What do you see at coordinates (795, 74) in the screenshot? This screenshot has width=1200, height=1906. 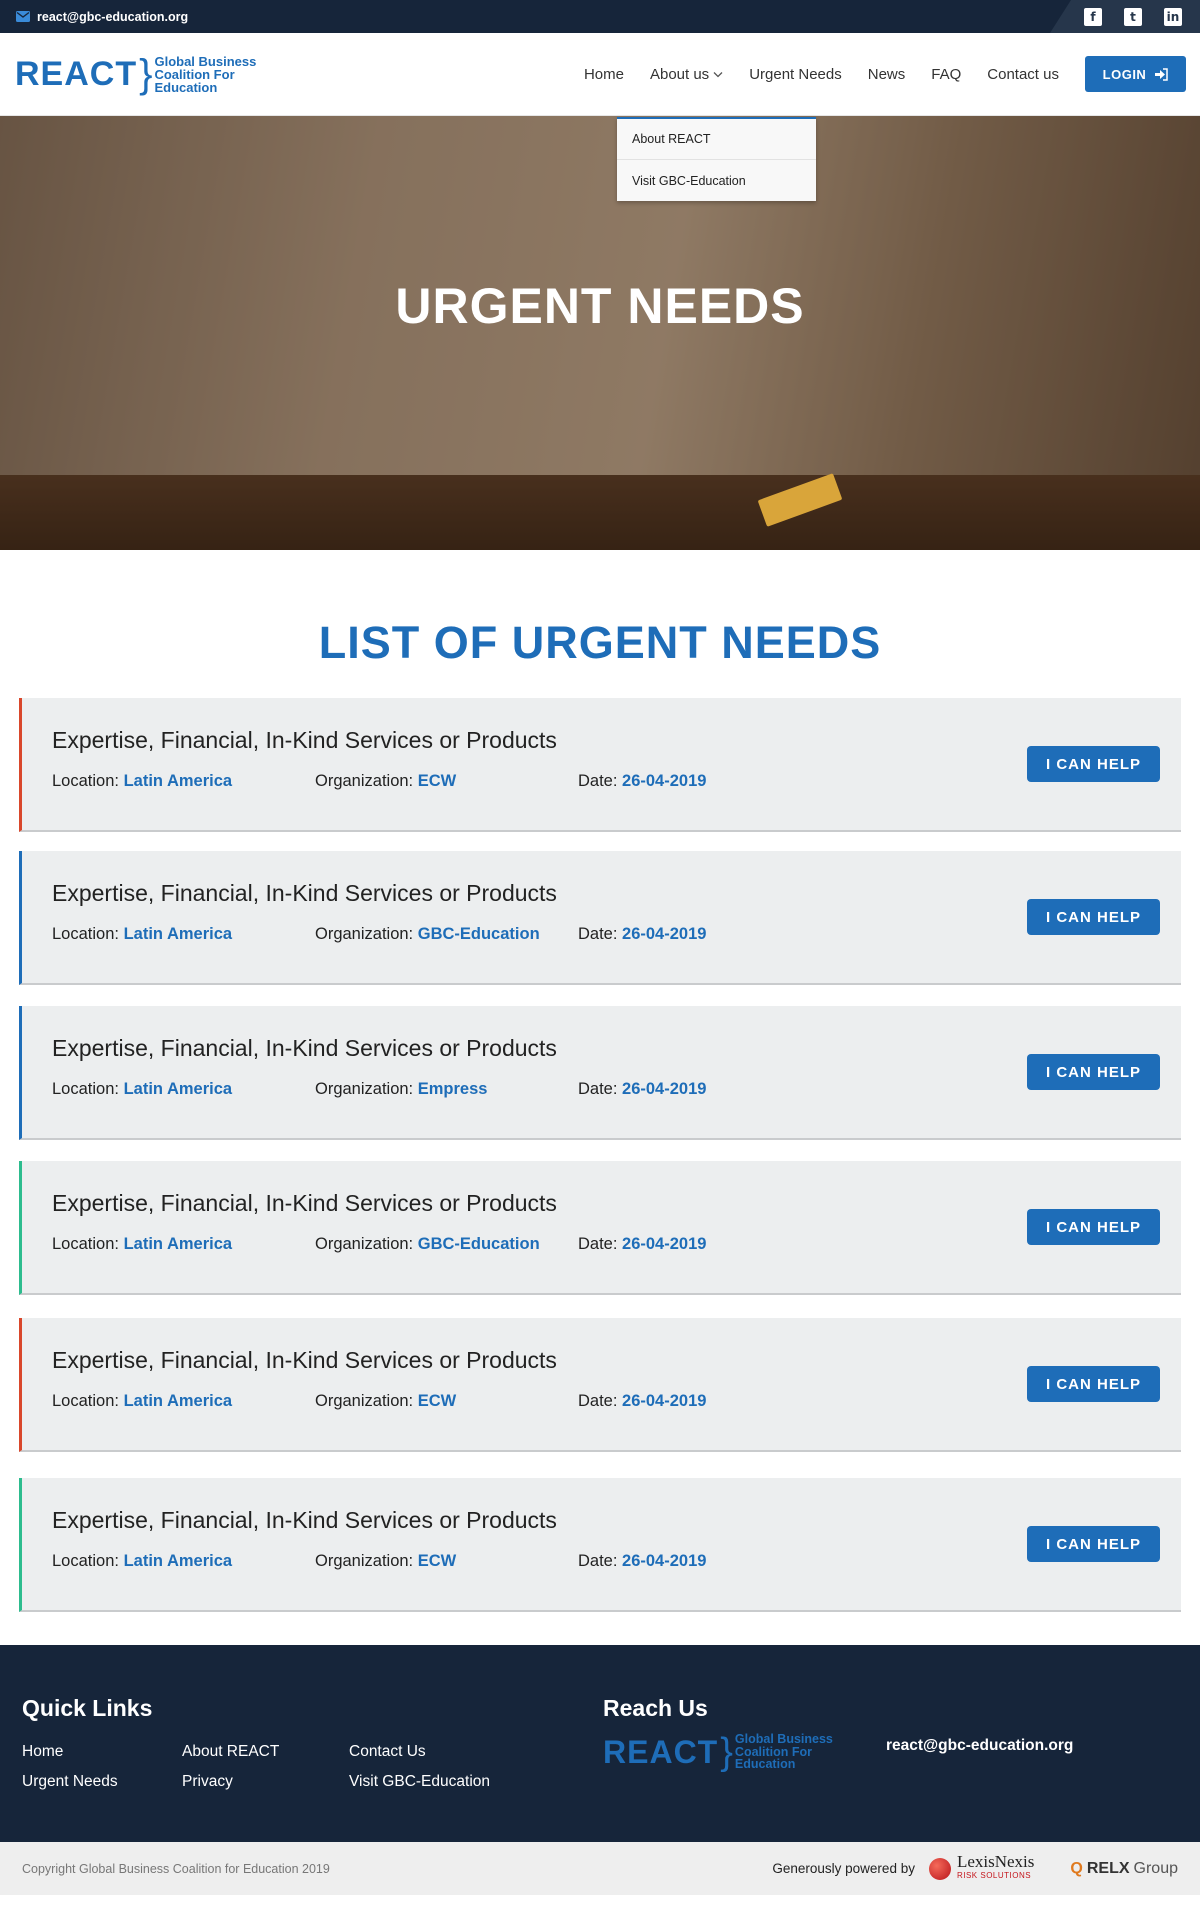 I see `nav-urgent-needs: Urgent Needs` at bounding box center [795, 74].